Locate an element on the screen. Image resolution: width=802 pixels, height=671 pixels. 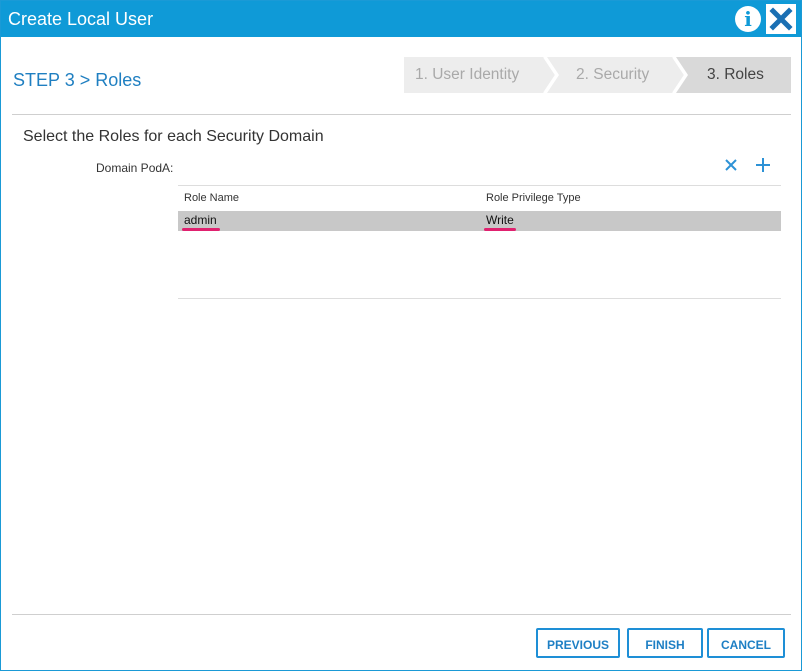
finish-button: FINISH is located at coordinates (665, 643).